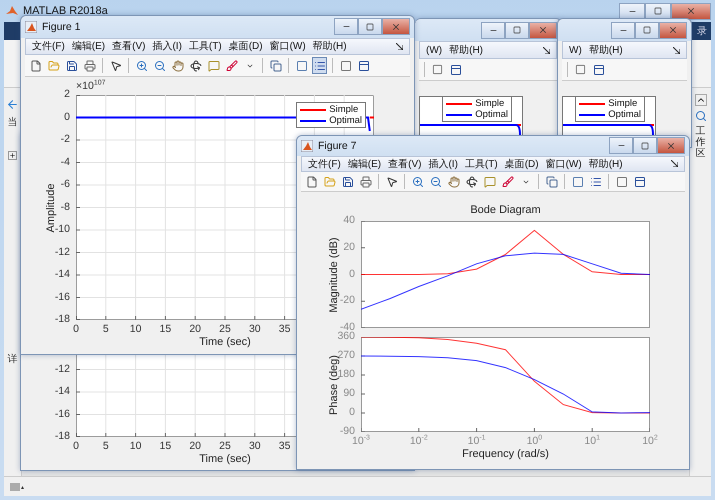  I want to click on close-icon, so click(543, 30).